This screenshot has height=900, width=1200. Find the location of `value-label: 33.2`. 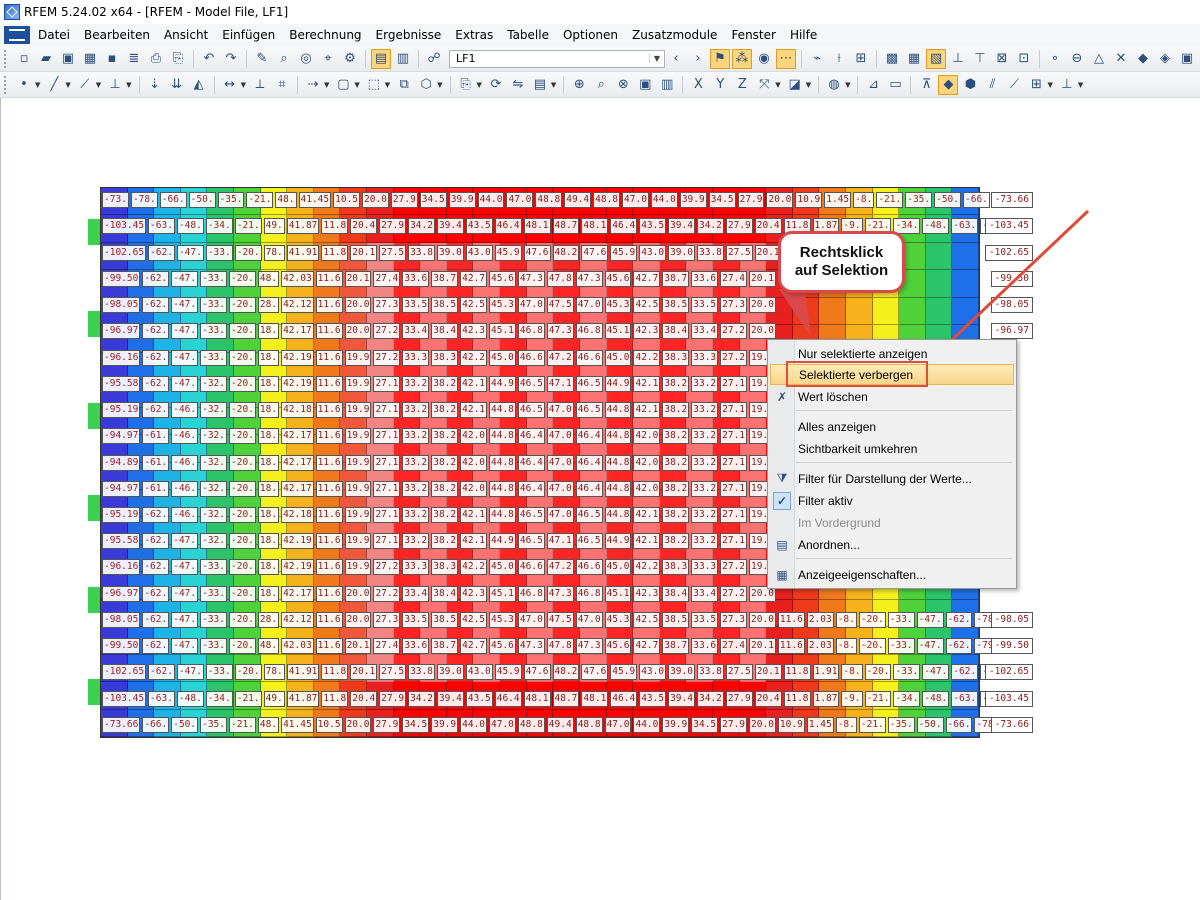

value-label: 33.2 is located at coordinates (416, 514).